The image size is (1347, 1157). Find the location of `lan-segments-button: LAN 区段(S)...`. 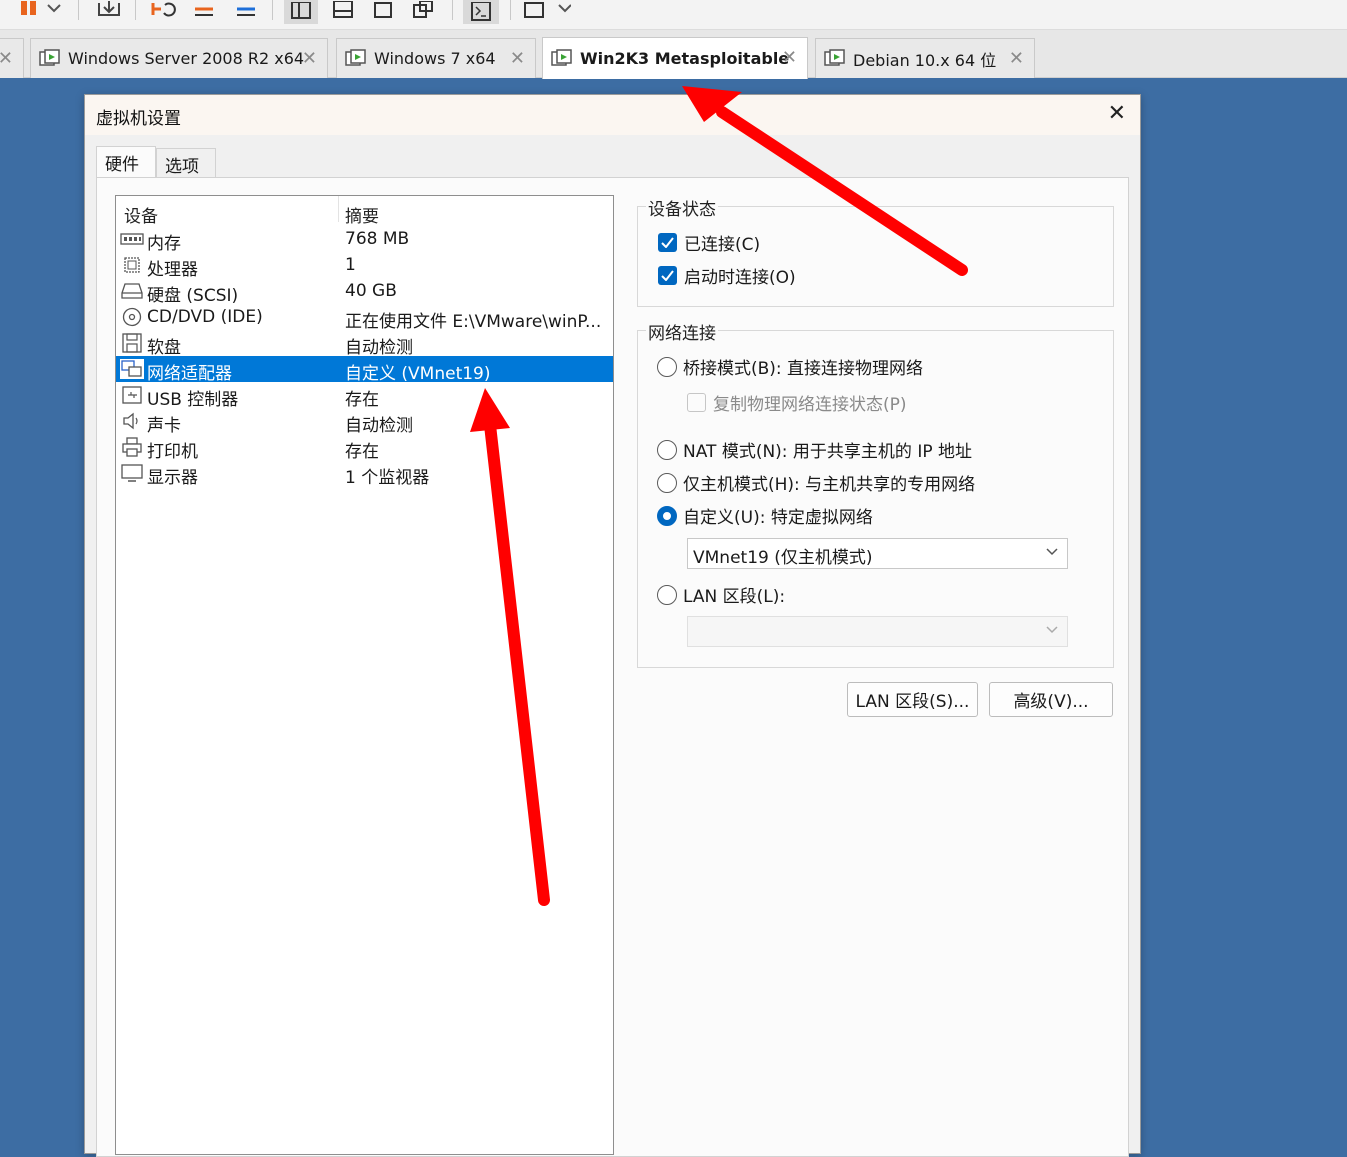

lan-segments-button: LAN 区段(S)... is located at coordinates (912, 699).